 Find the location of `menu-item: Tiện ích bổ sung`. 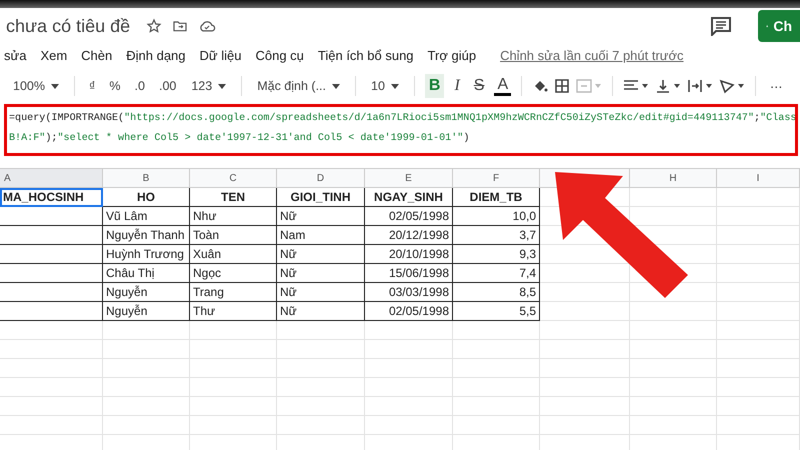

menu-item: Tiện ích bổ sung is located at coordinates (366, 55).